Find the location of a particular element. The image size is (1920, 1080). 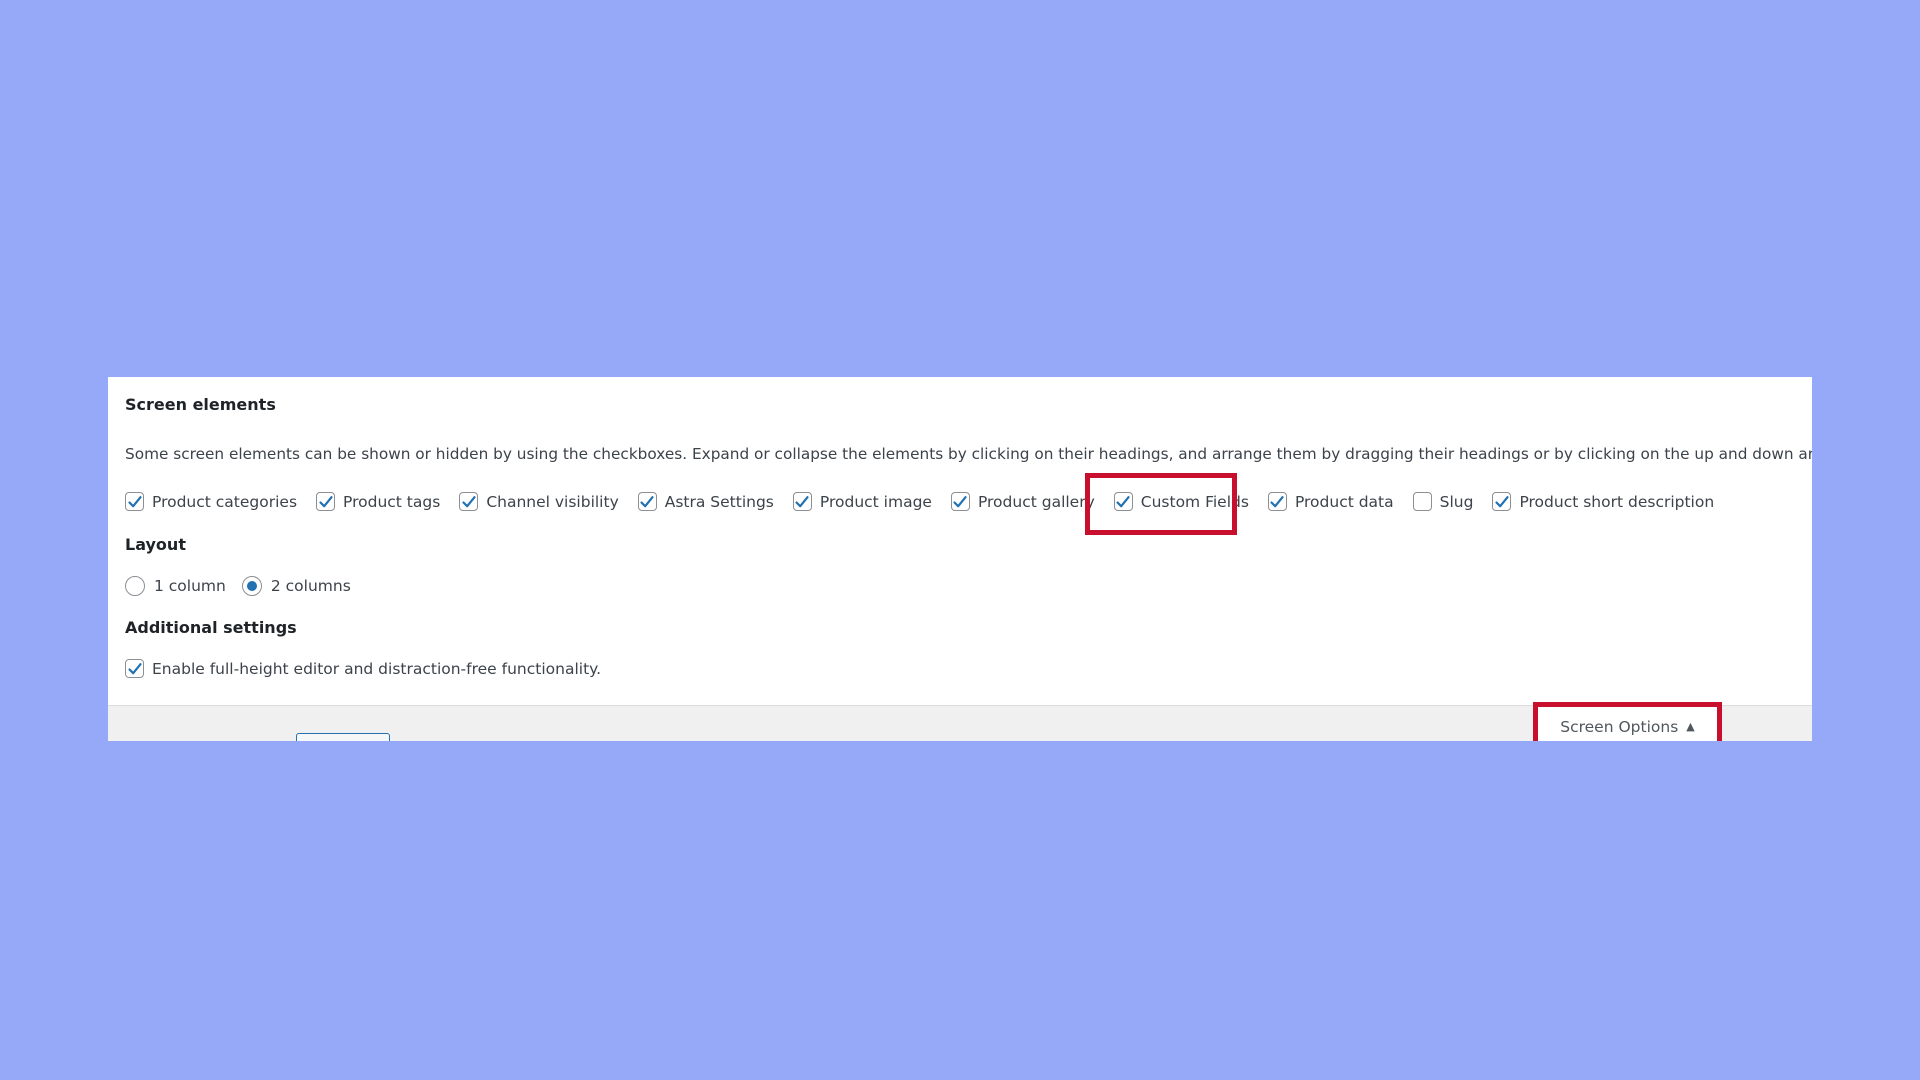

checkbox-product-categories is located at coordinates (134, 501).